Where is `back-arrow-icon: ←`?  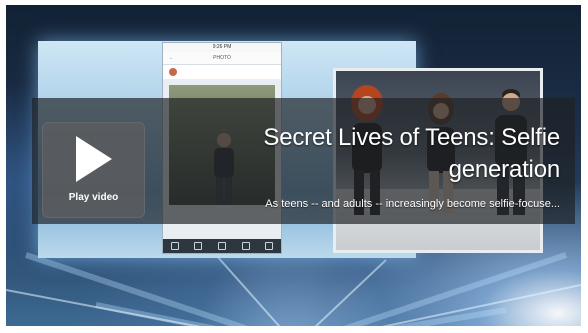
back-arrow-icon: ← is located at coordinates (171, 58).